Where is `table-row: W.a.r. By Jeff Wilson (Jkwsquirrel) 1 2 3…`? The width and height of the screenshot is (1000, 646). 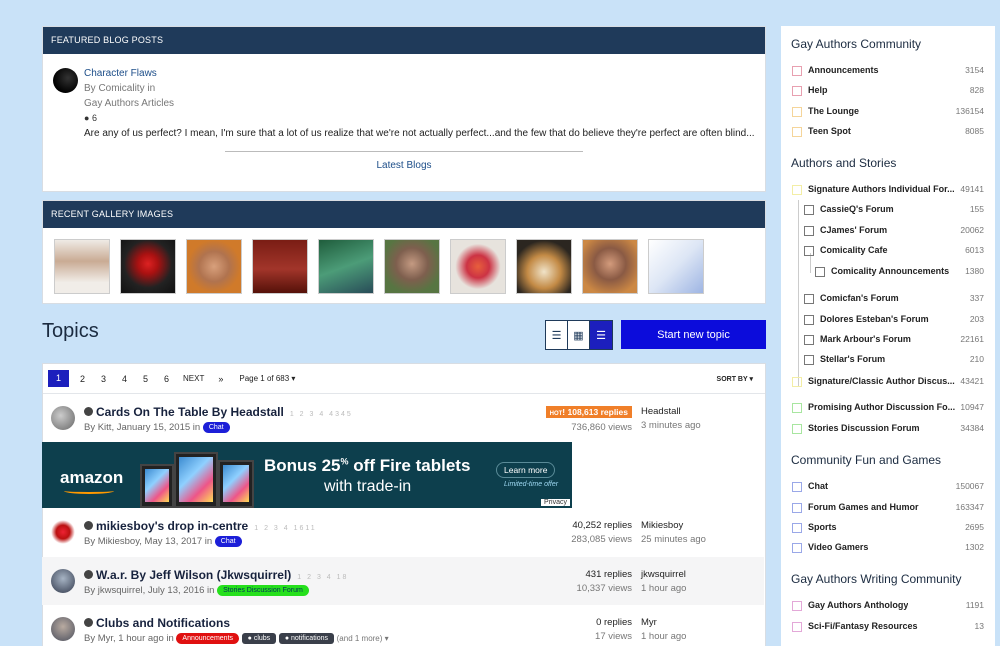
table-row: W.a.r. By Jeff Wilson (Jkwsquirrel) 1 2 3… is located at coordinates (403, 581).